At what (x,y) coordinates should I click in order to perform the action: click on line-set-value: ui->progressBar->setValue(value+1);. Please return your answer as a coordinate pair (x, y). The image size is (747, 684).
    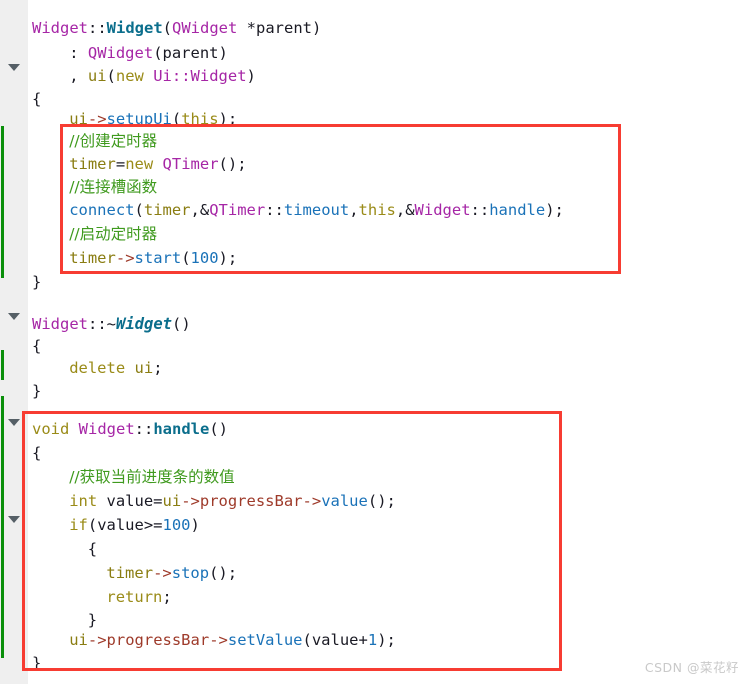
    Looking at the image, I should click on (232, 640).